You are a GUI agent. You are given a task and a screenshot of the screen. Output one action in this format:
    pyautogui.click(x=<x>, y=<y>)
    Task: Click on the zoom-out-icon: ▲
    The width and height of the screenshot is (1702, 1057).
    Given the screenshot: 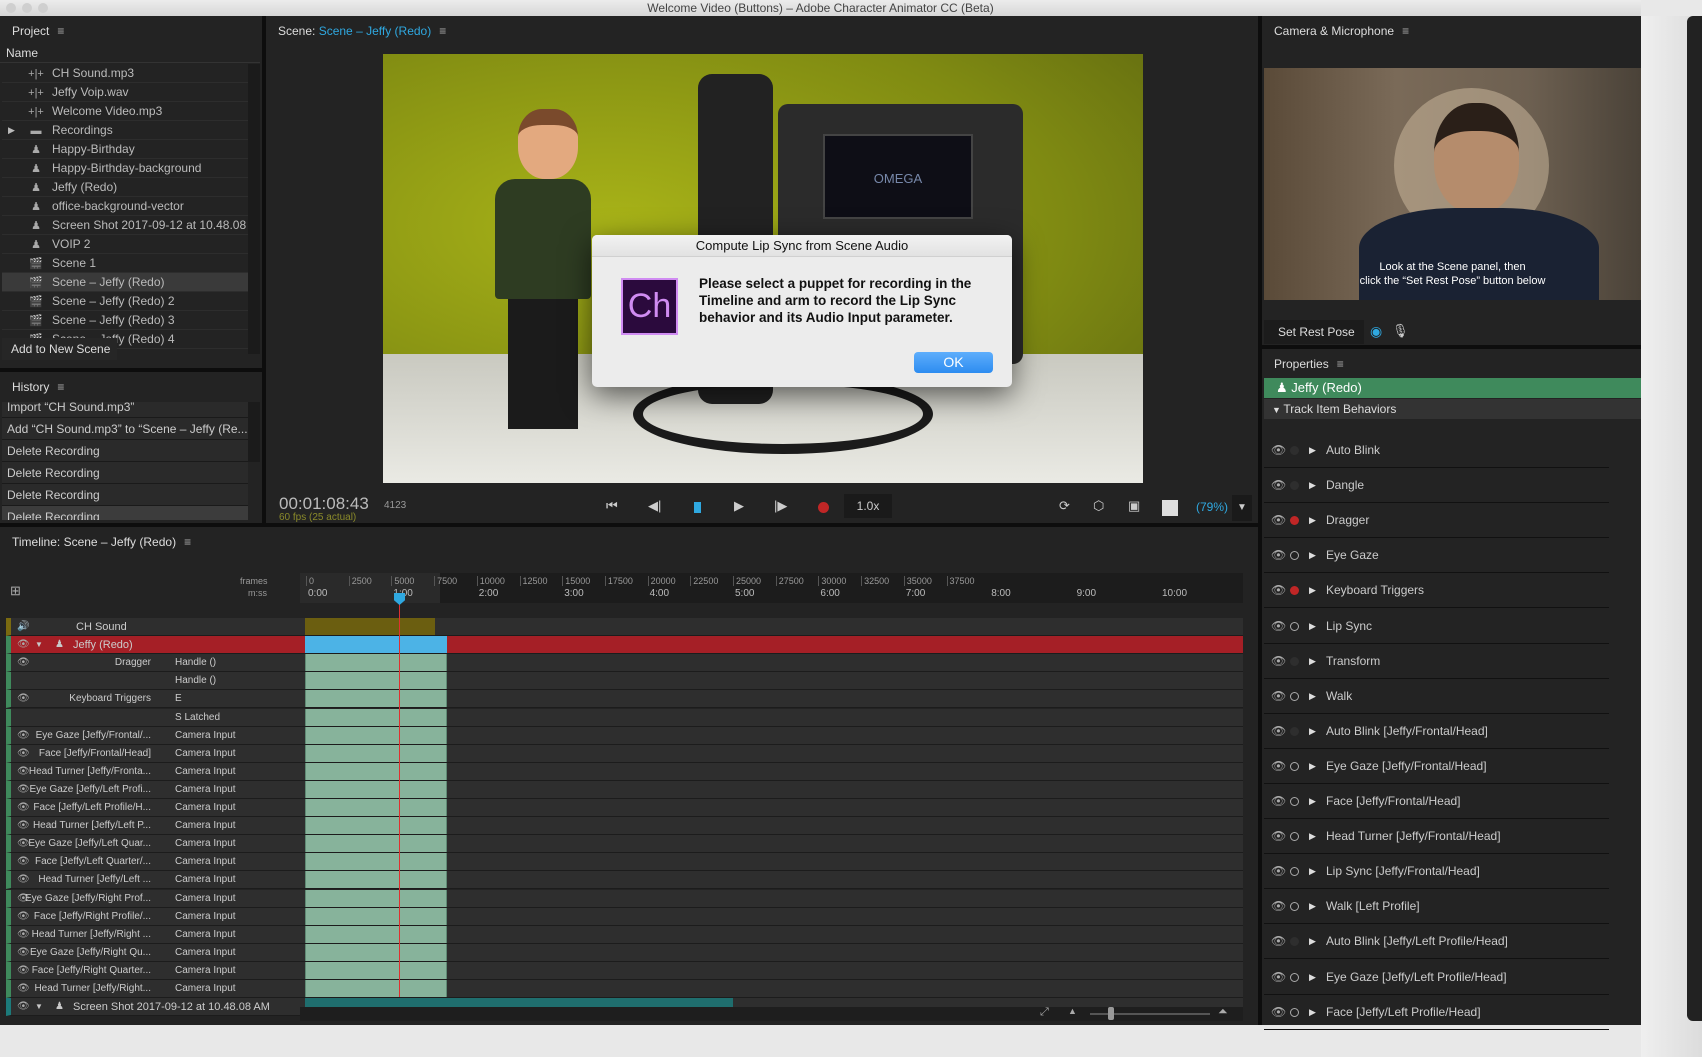 What is the action you would take?
    pyautogui.click(x=1072, y=1011)
    